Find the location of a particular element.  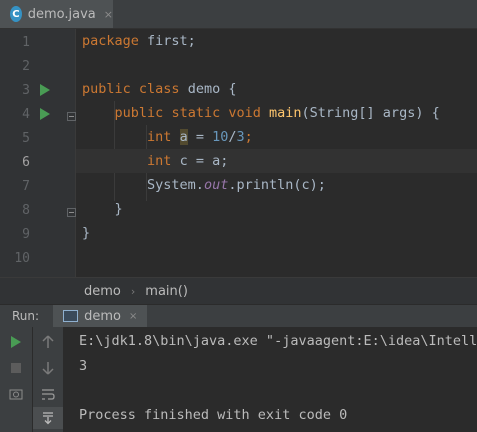

keyword: static is located at coordinates (196, 113).